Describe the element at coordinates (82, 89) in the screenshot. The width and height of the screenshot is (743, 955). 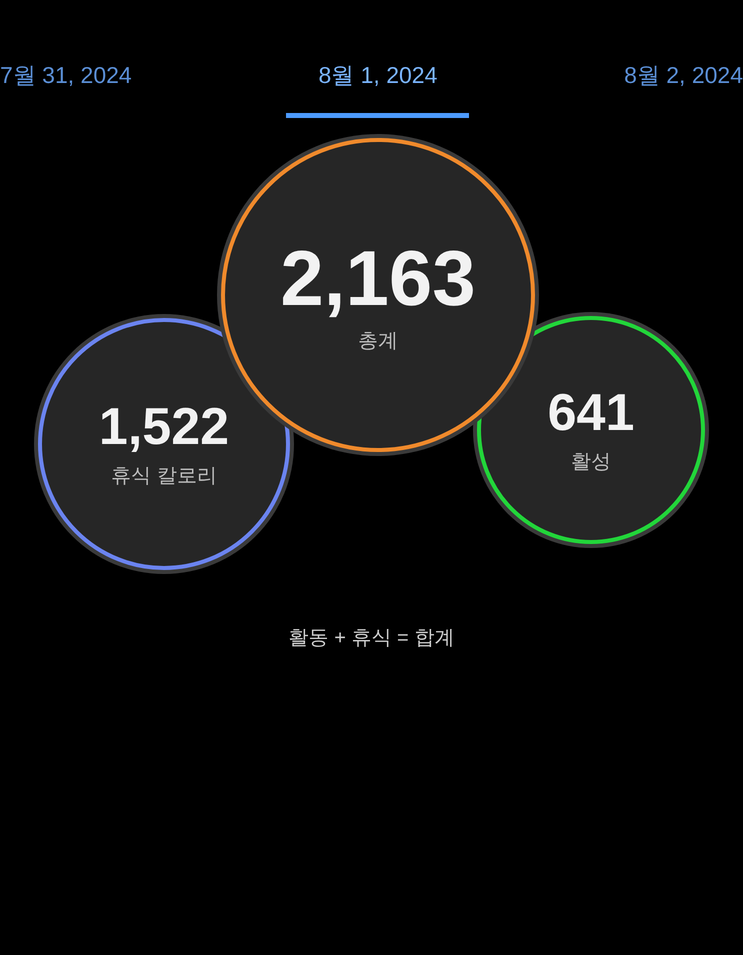
I see `date-tab: 7월 31, 2024` at that location.